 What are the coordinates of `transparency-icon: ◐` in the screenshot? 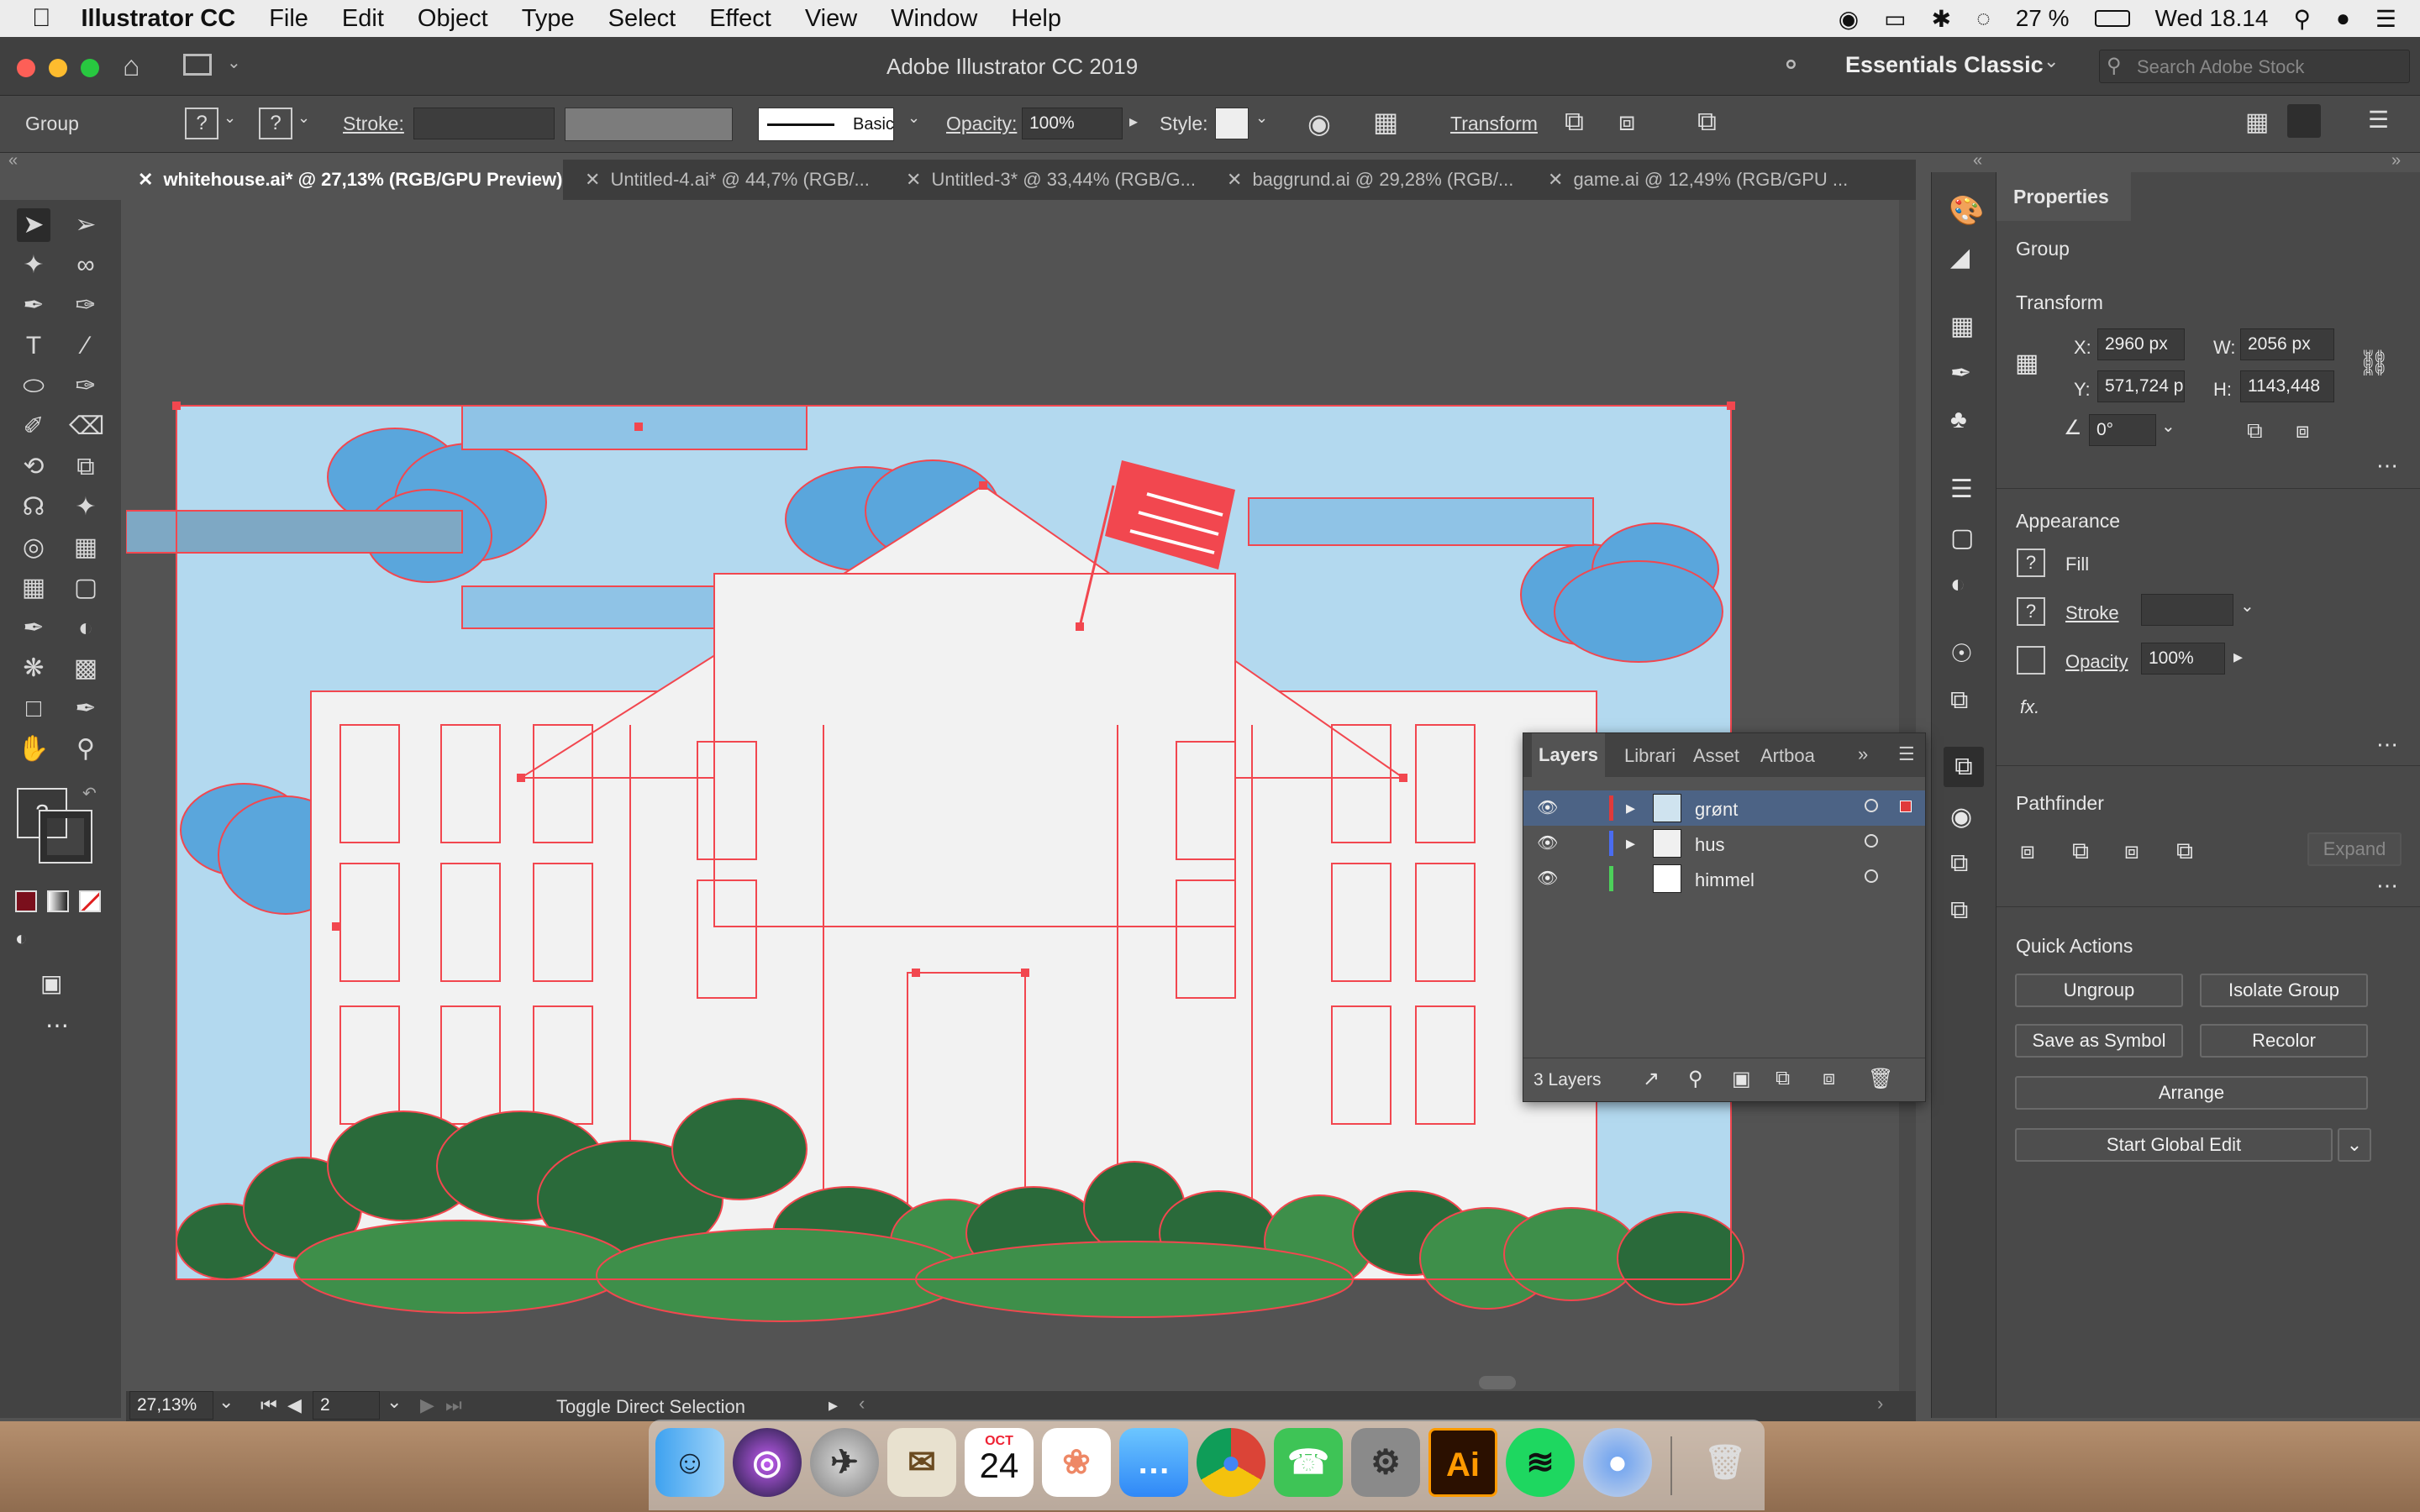 It's located at (1957, 584).